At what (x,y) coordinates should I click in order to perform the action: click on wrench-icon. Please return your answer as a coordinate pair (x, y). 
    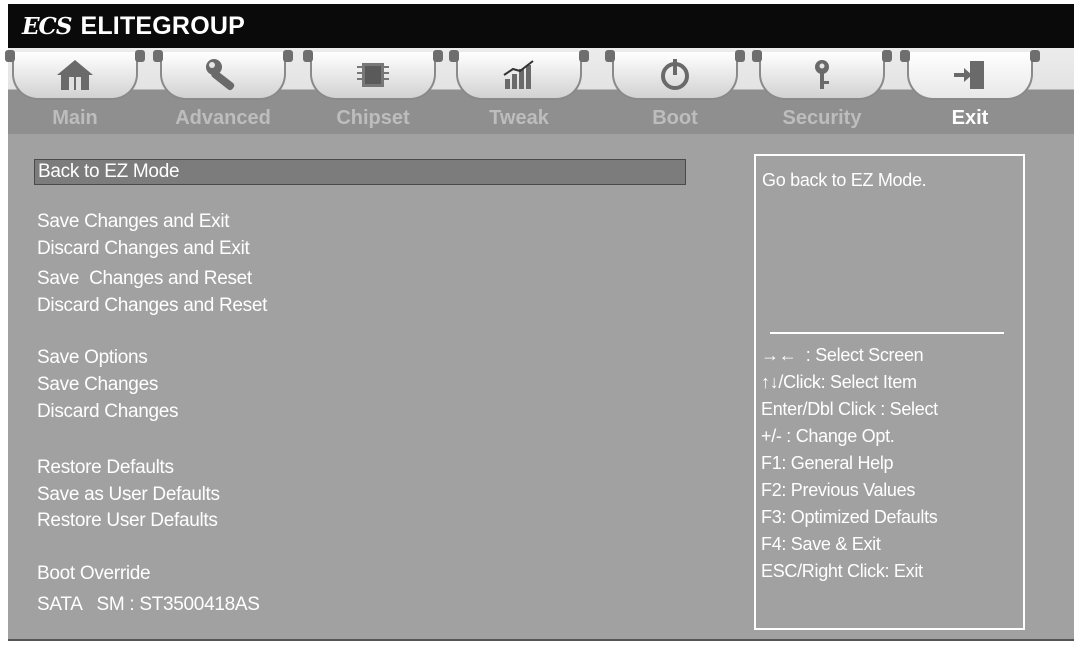
    Looking at the image, I should click on (220, 75).